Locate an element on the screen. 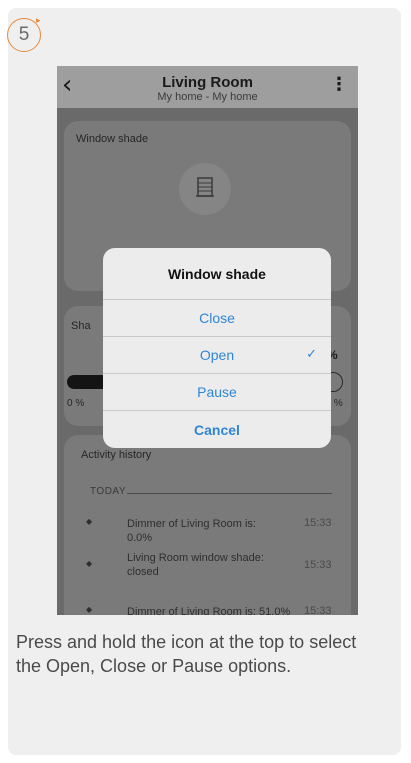 This screenshot has height=763, width=411. step-number-badge: 5 ▸ is located at coordinates (24, 33).